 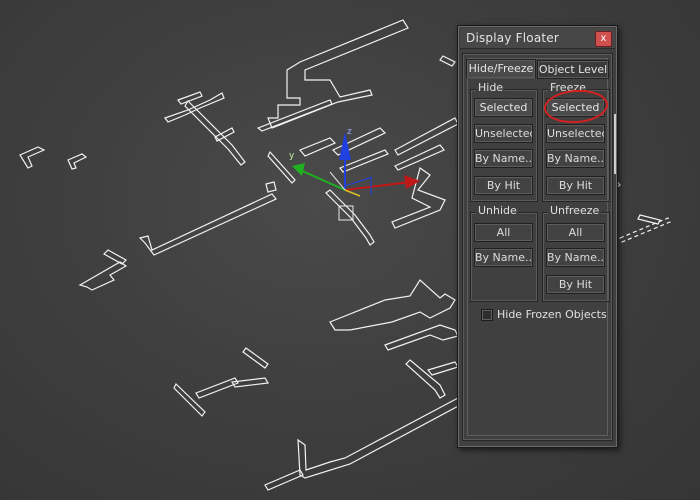 What do you see at coordinates (512, 38) in the screenshot?
I see `window-title: Display Floater` at bounding box center [512, 38].